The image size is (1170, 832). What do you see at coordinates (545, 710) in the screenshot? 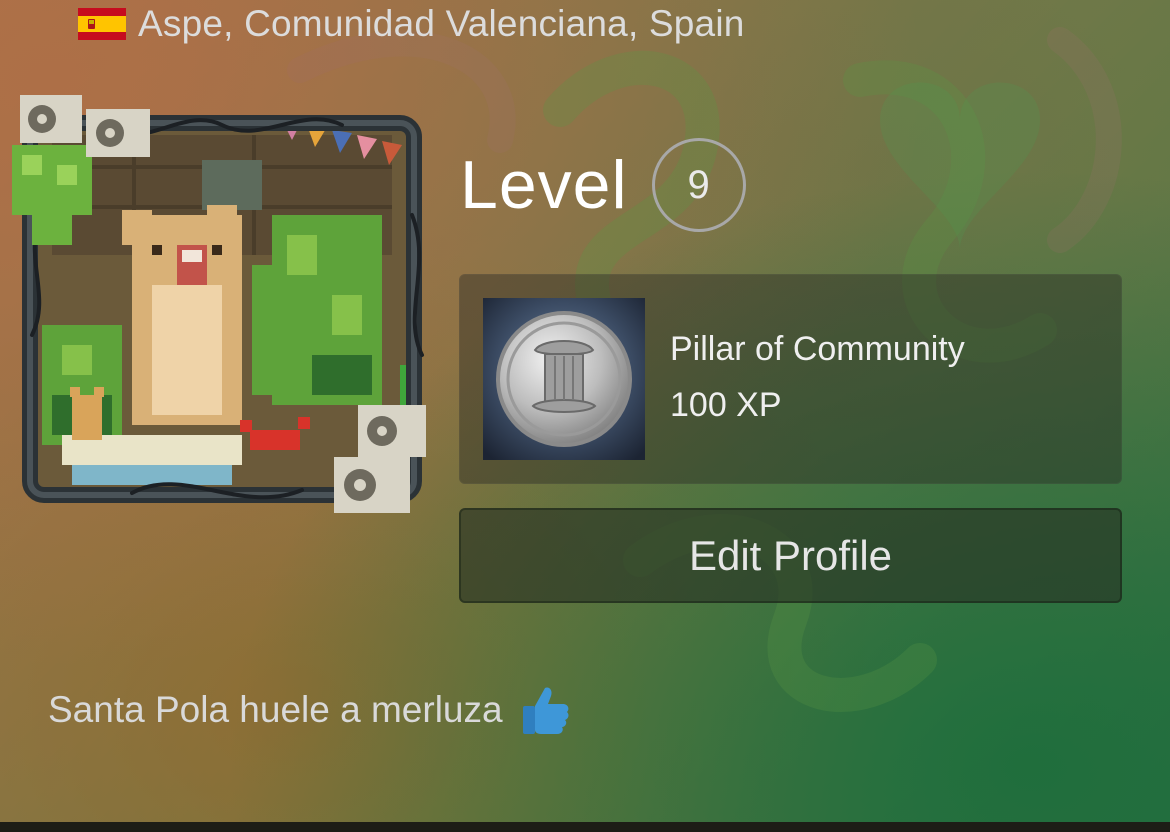
I see `thumbs-up-icon` at bounding box center [545, 710].